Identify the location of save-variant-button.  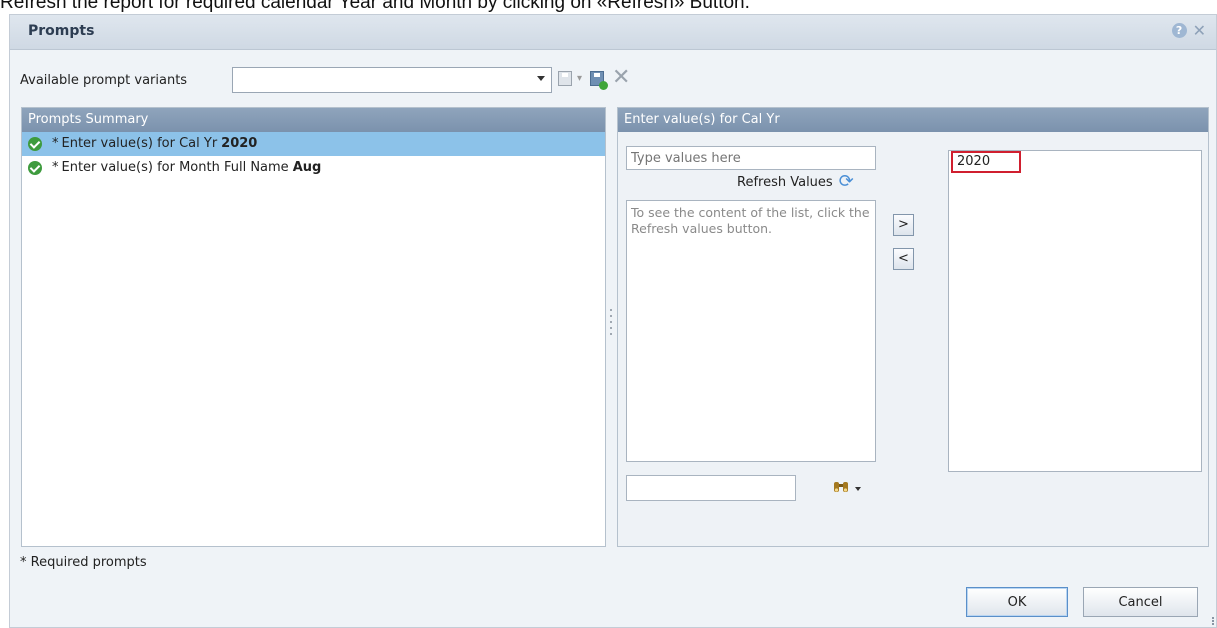
(565, 78).